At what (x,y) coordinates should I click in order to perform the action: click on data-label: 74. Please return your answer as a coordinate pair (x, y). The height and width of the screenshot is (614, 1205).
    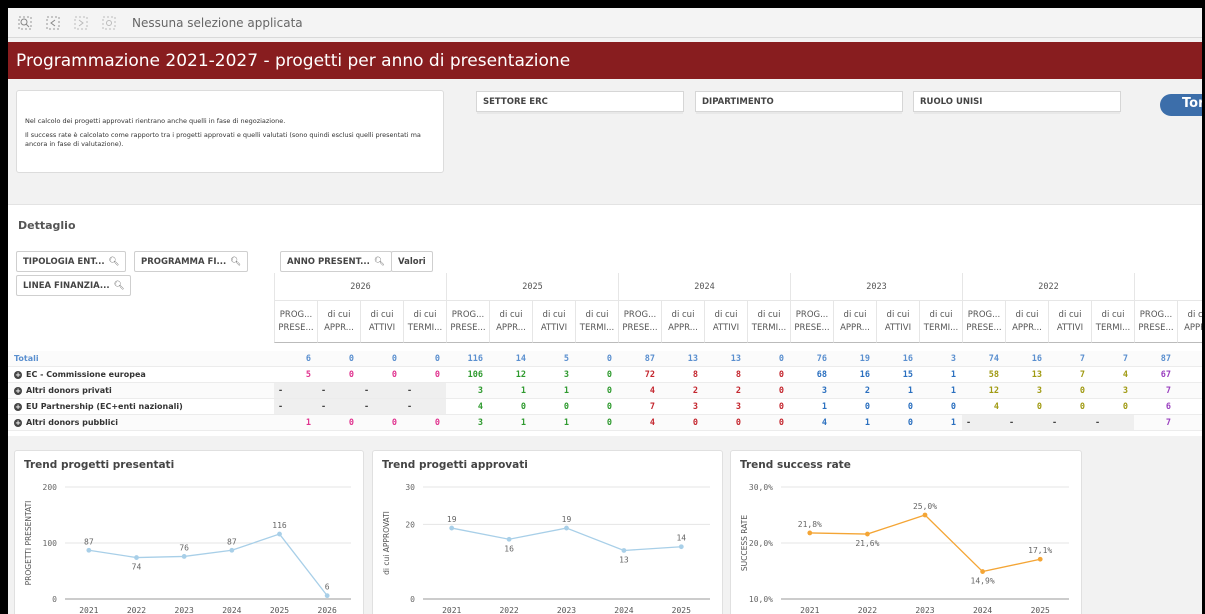
    Looking at the image, I should click on (137, 567).